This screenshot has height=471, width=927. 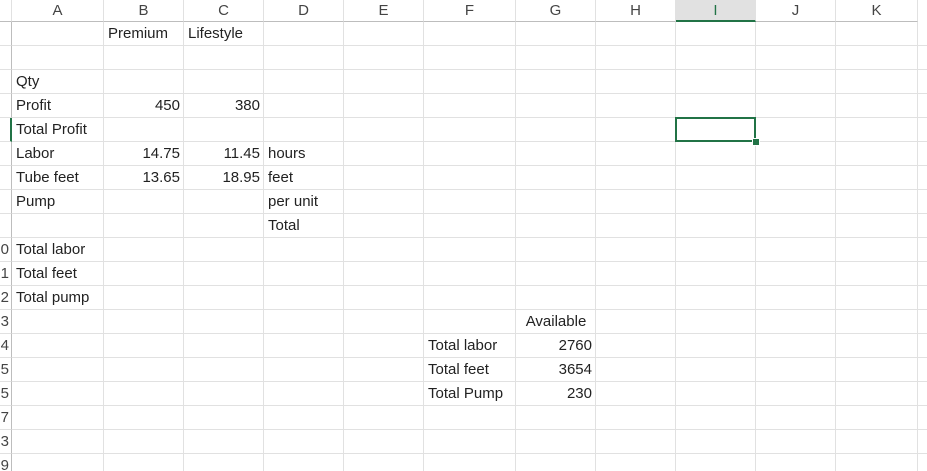 I want to click on fill-handle, so click(x=756, y=142).